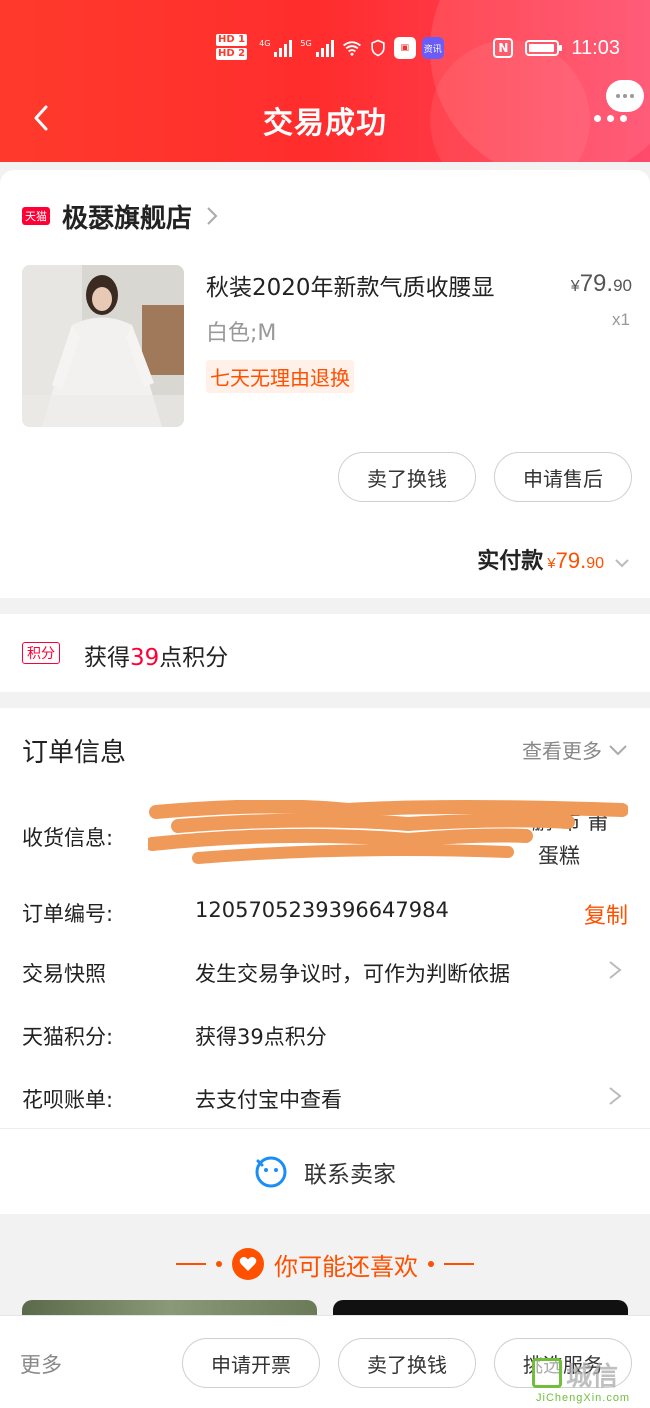 The height and width of the screenshot is (1408, 650). I want to click on tmall-points-value: 获得39点积分, so click(261, 1037).